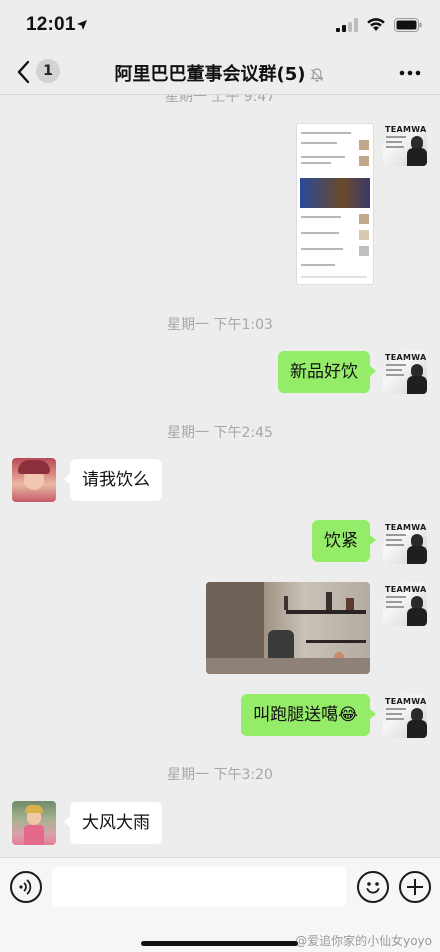  Describe the element at coordinates (410, 73) in the screenshot. I see `more-options-icon` at that location.